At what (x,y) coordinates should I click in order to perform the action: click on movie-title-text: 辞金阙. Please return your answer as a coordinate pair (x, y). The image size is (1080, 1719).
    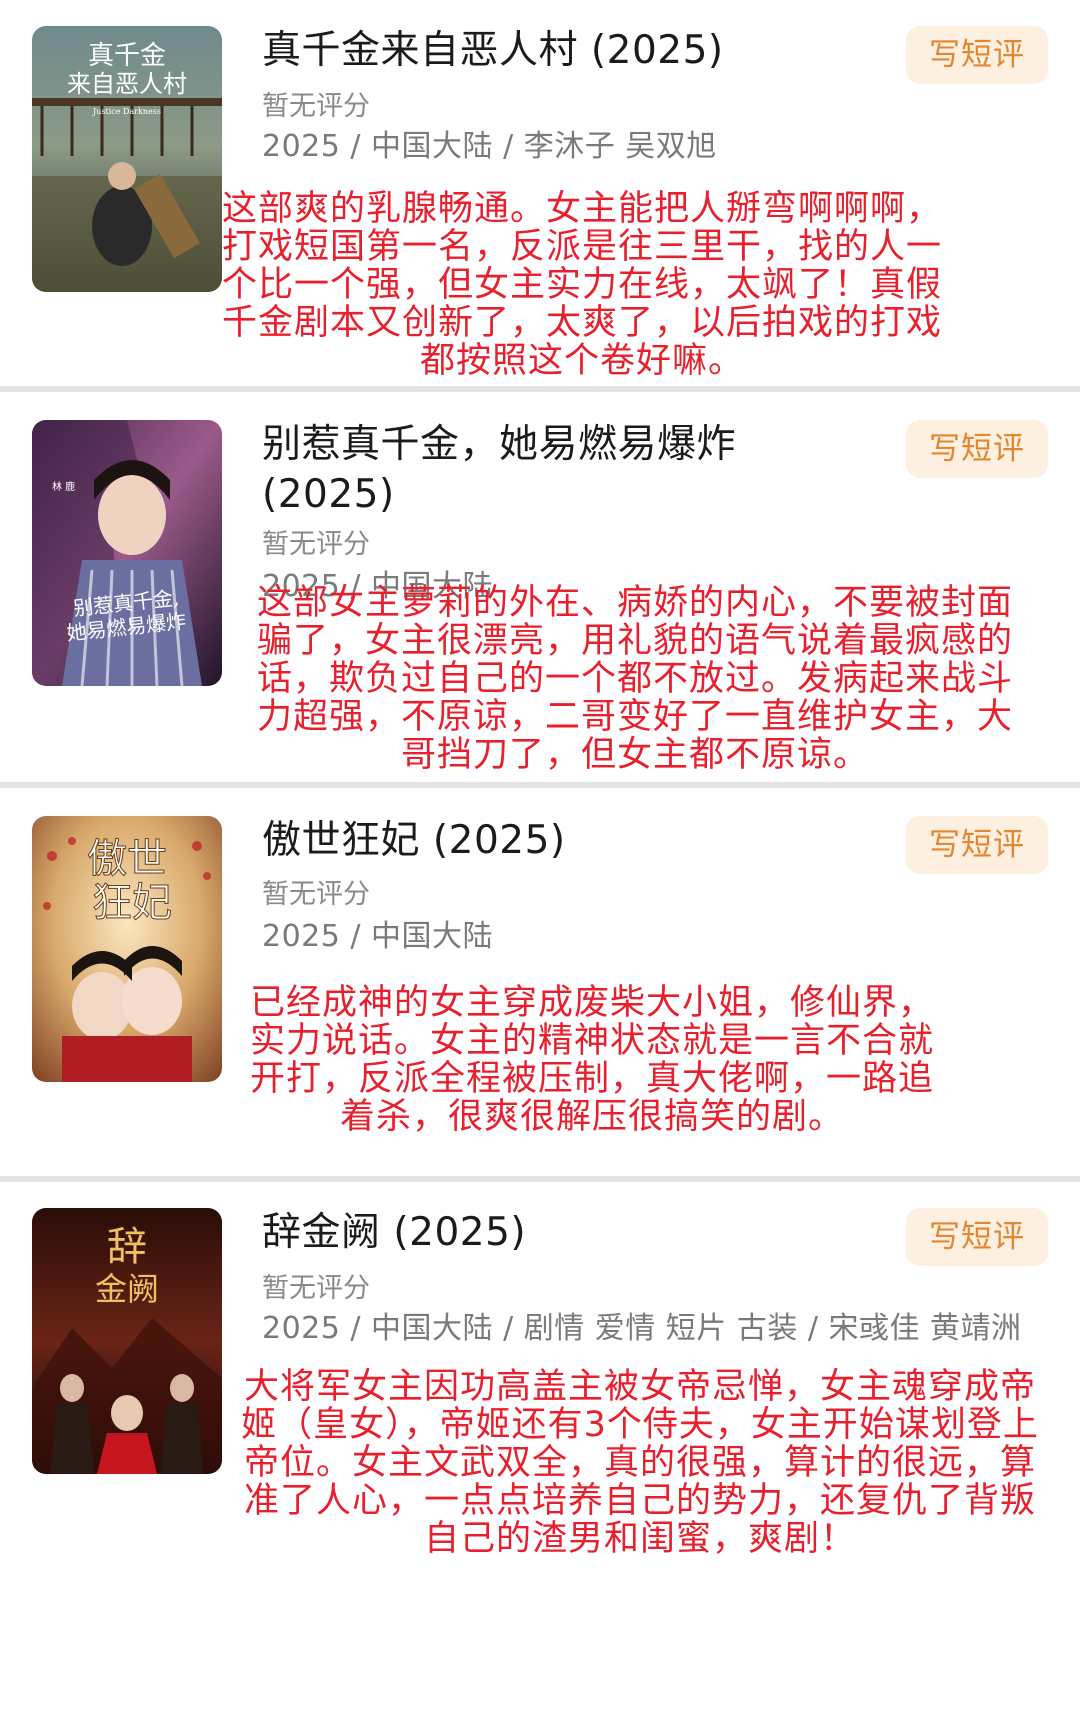
    Looking at the image, I should click on (321, 1232).